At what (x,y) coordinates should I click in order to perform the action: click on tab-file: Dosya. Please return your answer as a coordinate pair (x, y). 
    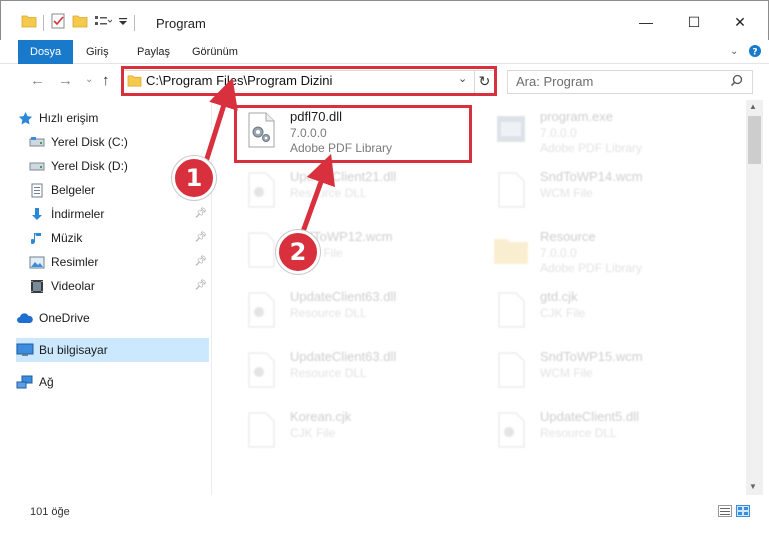
    Looking at the image, I should click on (46, 52).